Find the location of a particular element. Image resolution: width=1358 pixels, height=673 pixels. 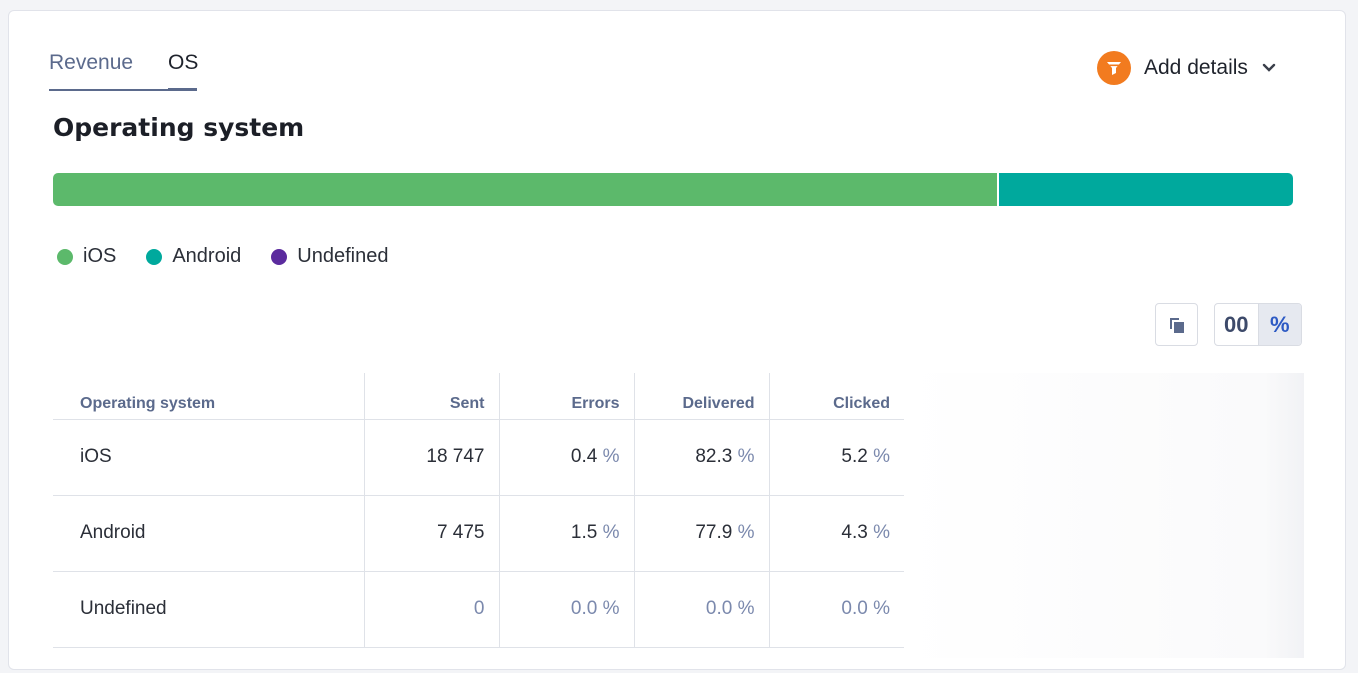

legend: iOS Android Undefined is located at coordinates (237, 256).